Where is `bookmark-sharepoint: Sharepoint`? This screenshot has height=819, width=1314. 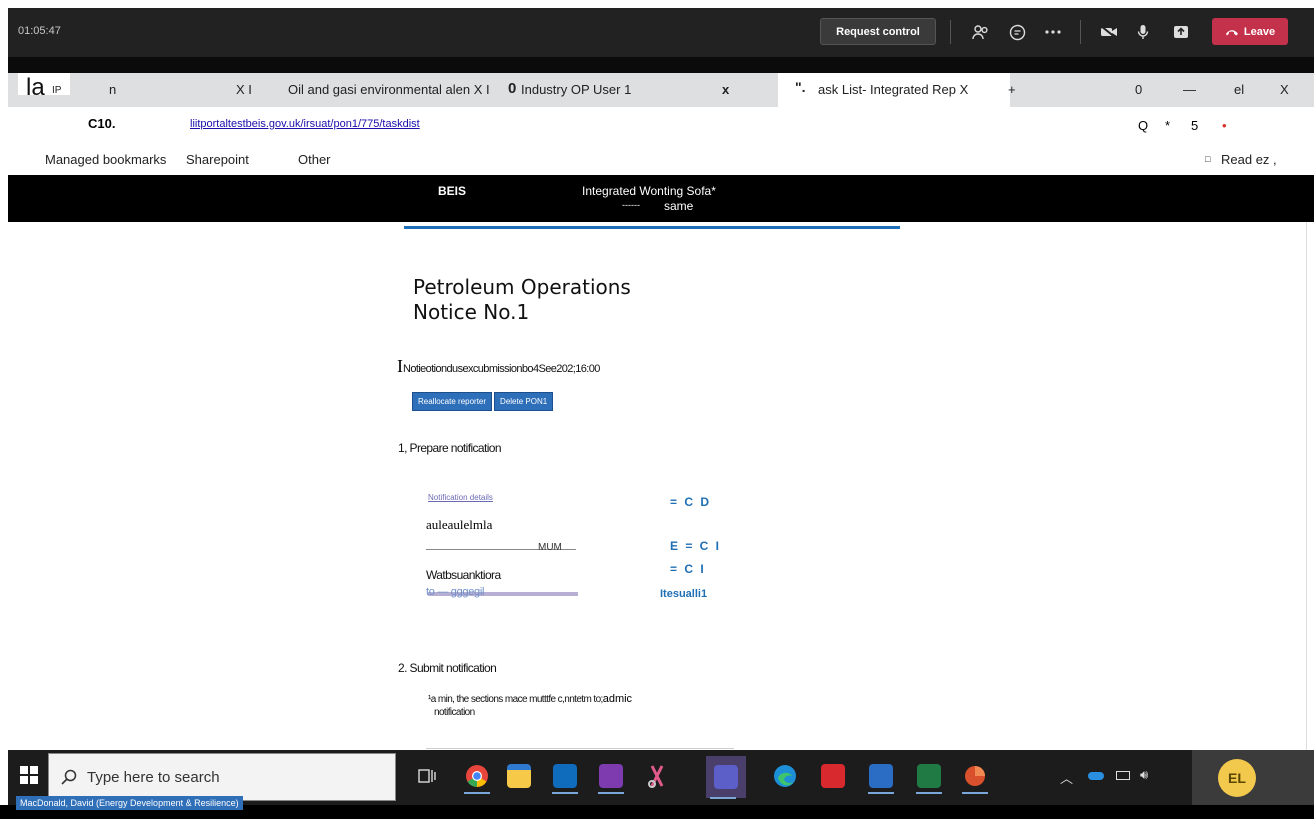 bookmark-sharepoint: Sharepoint is located at coordinates (217, 159).